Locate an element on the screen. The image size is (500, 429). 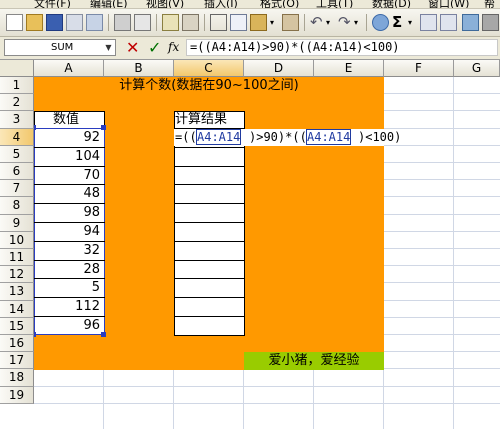
undo-dropdown-icon: ▾ is located at coordinates (330, 22).